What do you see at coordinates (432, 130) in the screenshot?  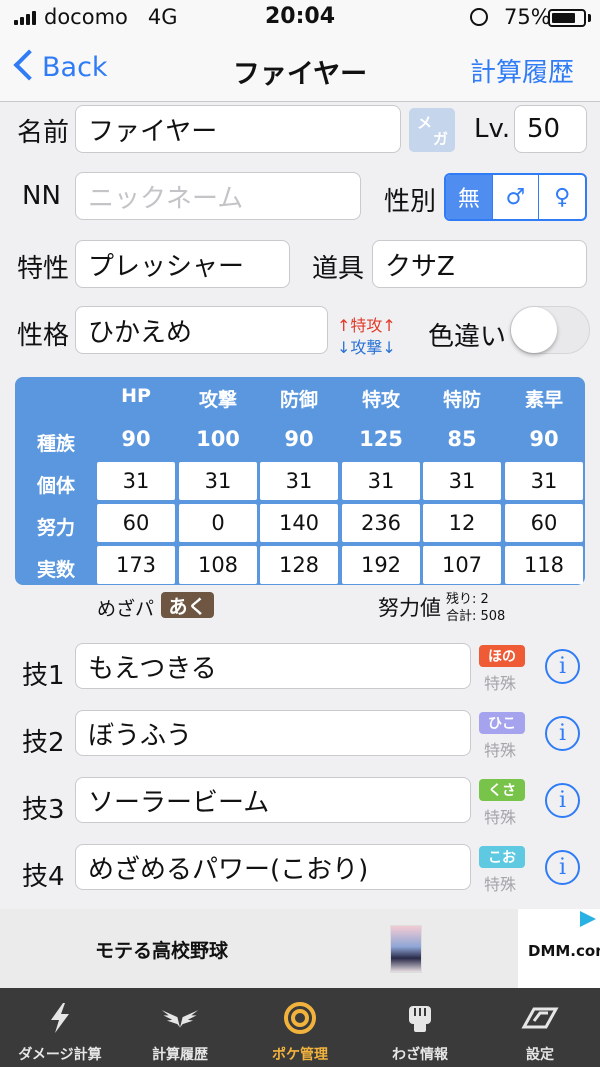 I see `mega-button: メ ガ` at bounding box center [432, 130].